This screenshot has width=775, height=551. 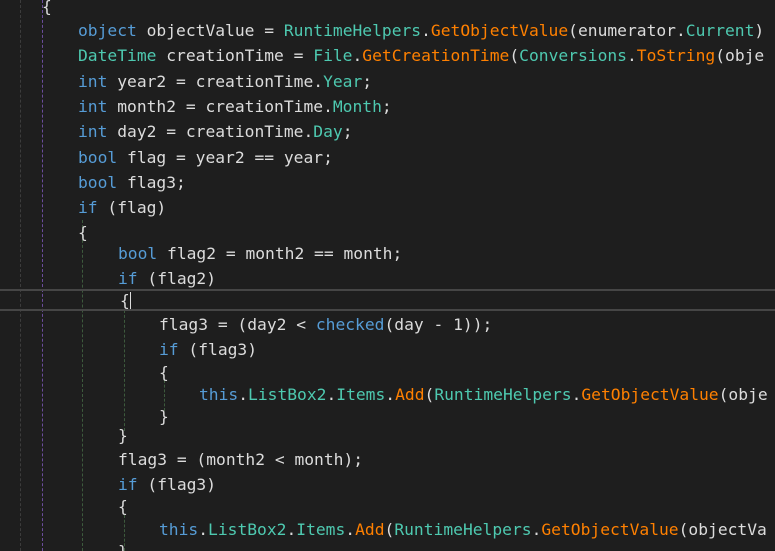 I want to click on code-token: object, so click(x=107, y=30).